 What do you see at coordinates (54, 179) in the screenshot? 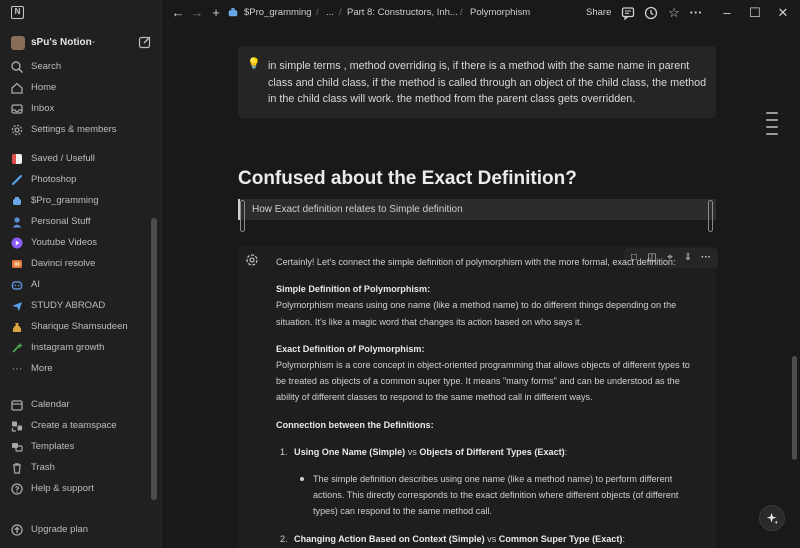
I see `sidebar-item-label: Photoshop` at bounding box center [54, 179].